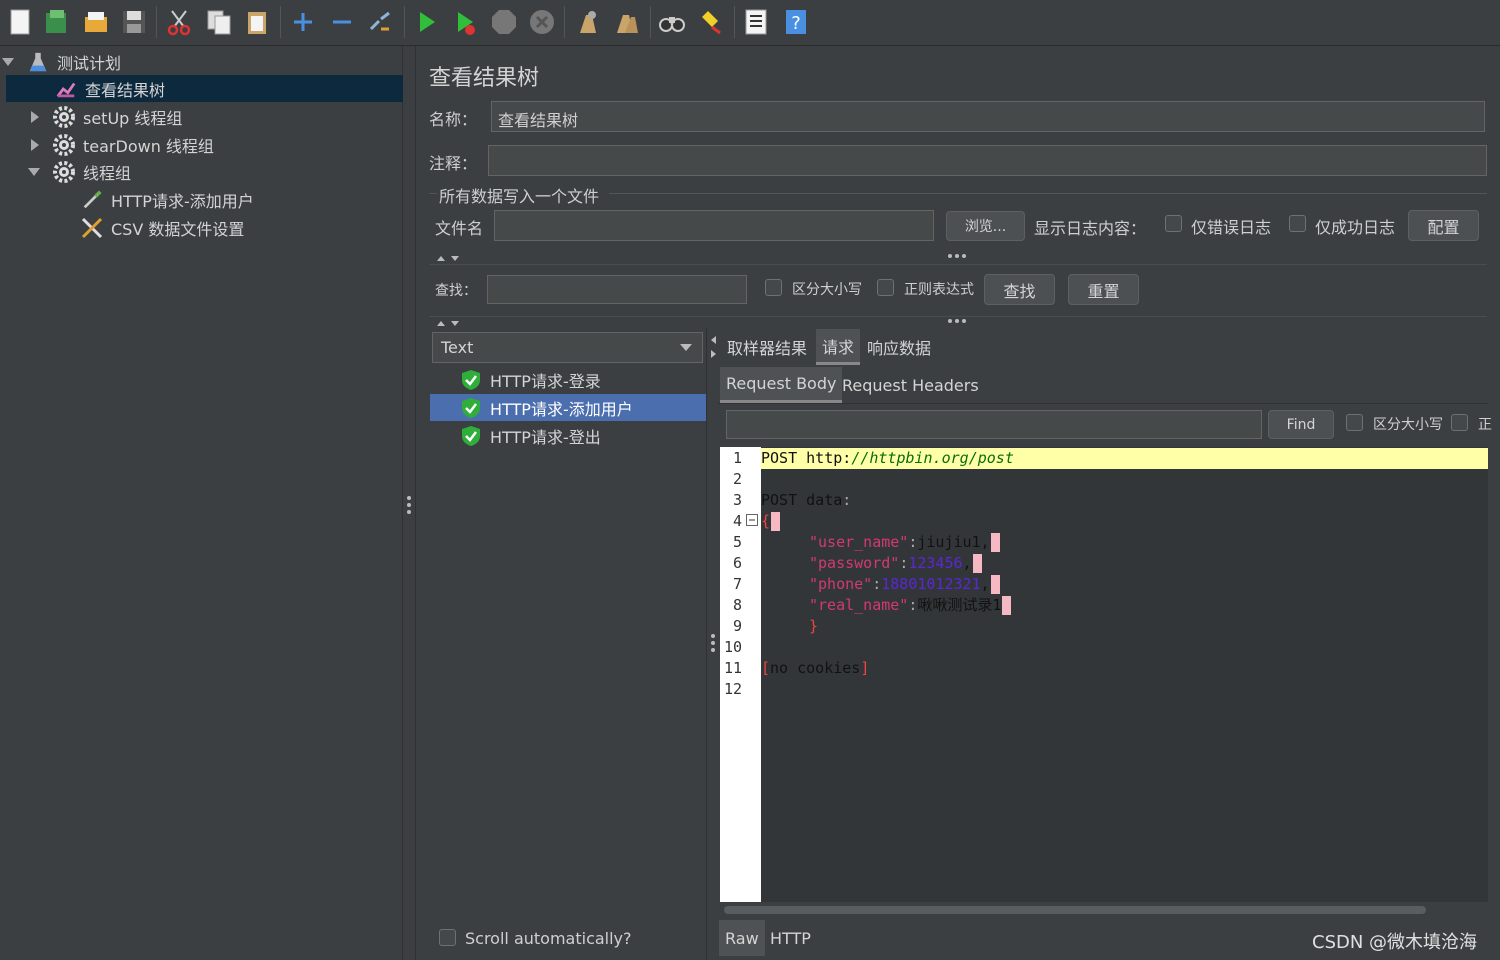 The width and height of the screenshot is (1500, 960). Describe the element at coordinates (464, 22) in the screenshot. I see `start-no-pause-icon` at that location.